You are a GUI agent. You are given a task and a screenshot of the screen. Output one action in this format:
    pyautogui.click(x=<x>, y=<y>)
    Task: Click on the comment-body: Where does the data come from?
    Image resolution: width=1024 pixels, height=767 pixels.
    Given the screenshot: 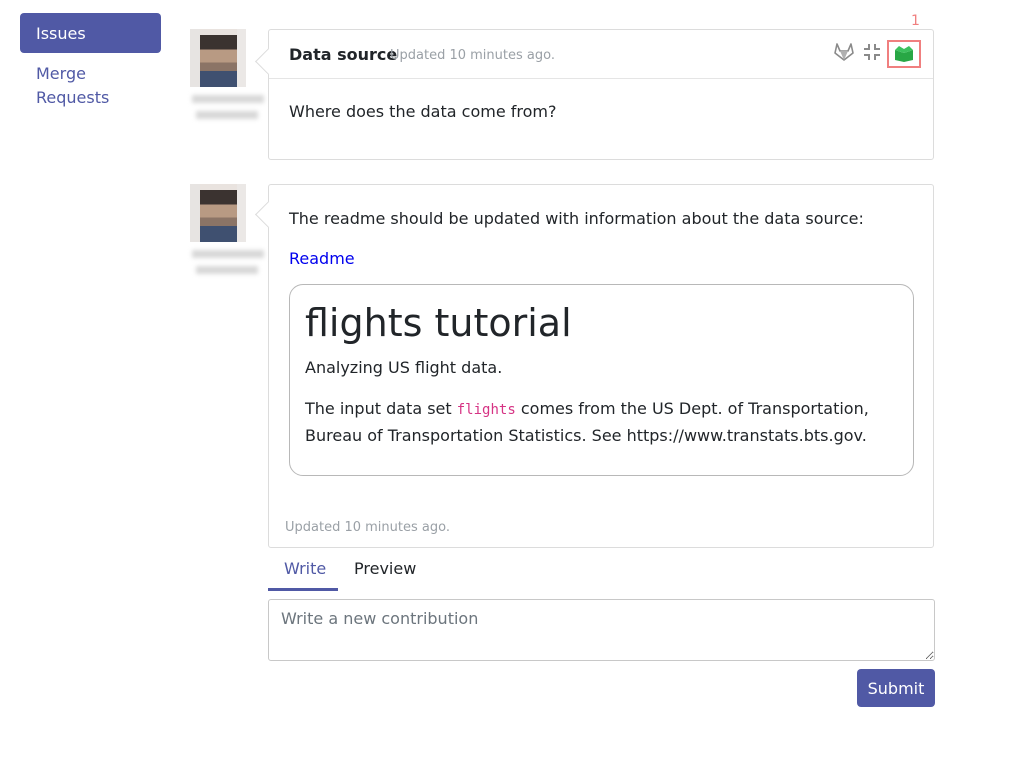 What is the action you would take?
    pyautogui.click(x=423, y=111)
    